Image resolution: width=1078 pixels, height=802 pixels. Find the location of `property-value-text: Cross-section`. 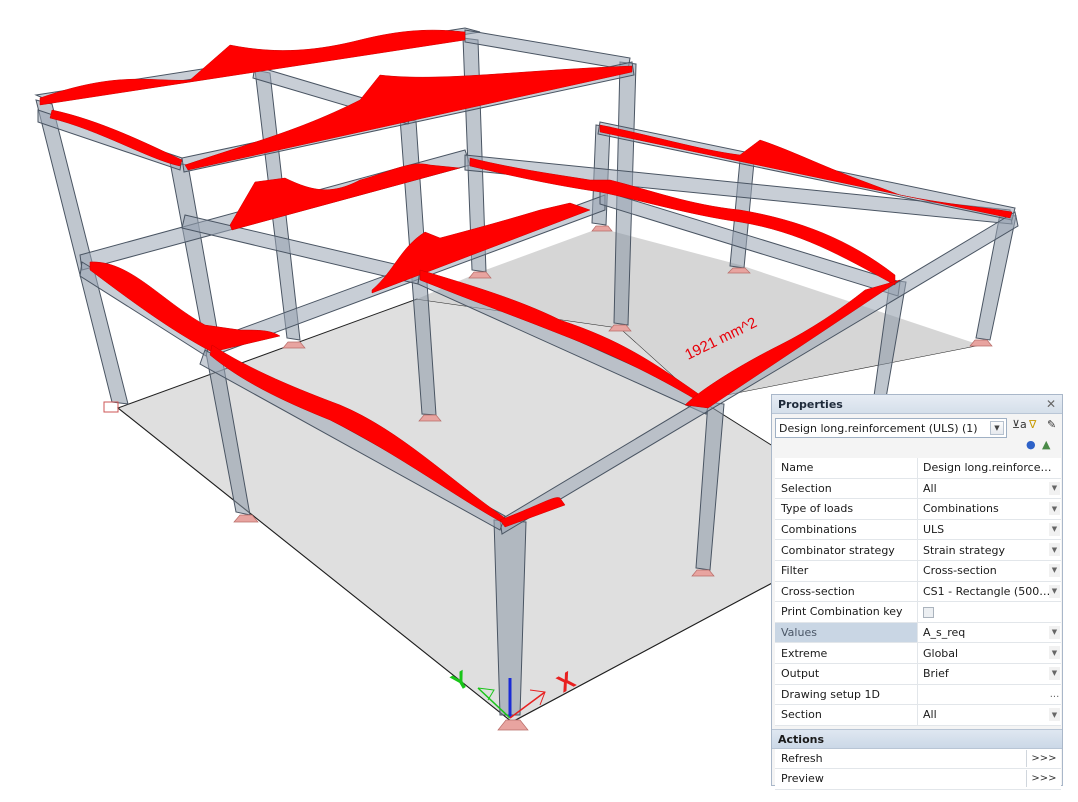

property-value-text: Cross-section is located at coordinates (960, 571).